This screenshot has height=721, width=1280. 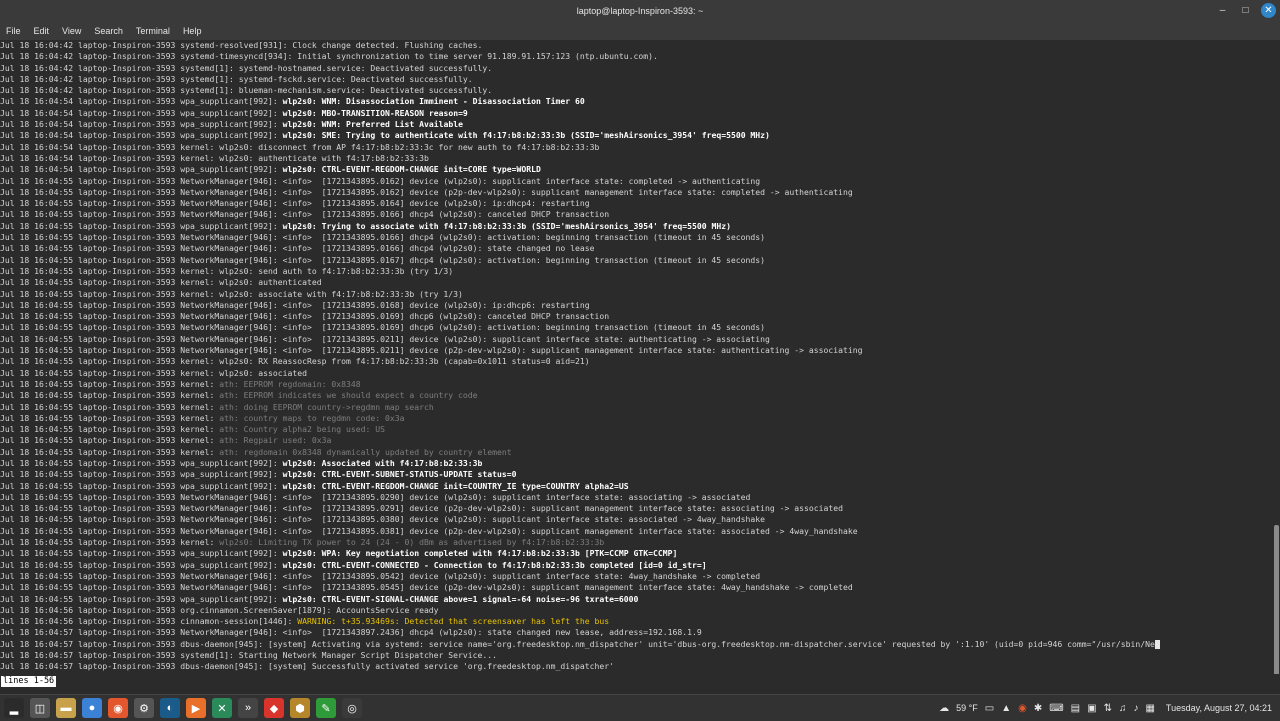 I want to click on show-desktop-icon: ◫, so click(x=40, y=708).